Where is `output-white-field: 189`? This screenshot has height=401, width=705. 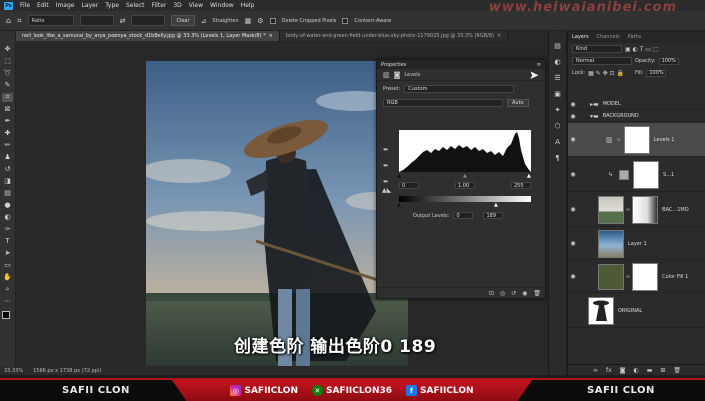 output-white-field: 189 is located at coordinates (493, 215).